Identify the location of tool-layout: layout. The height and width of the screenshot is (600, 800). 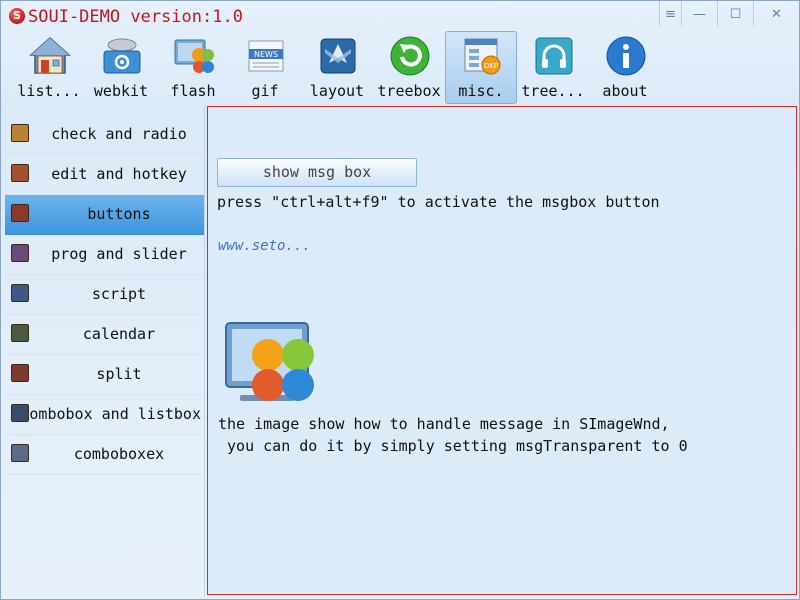
(337, 67).